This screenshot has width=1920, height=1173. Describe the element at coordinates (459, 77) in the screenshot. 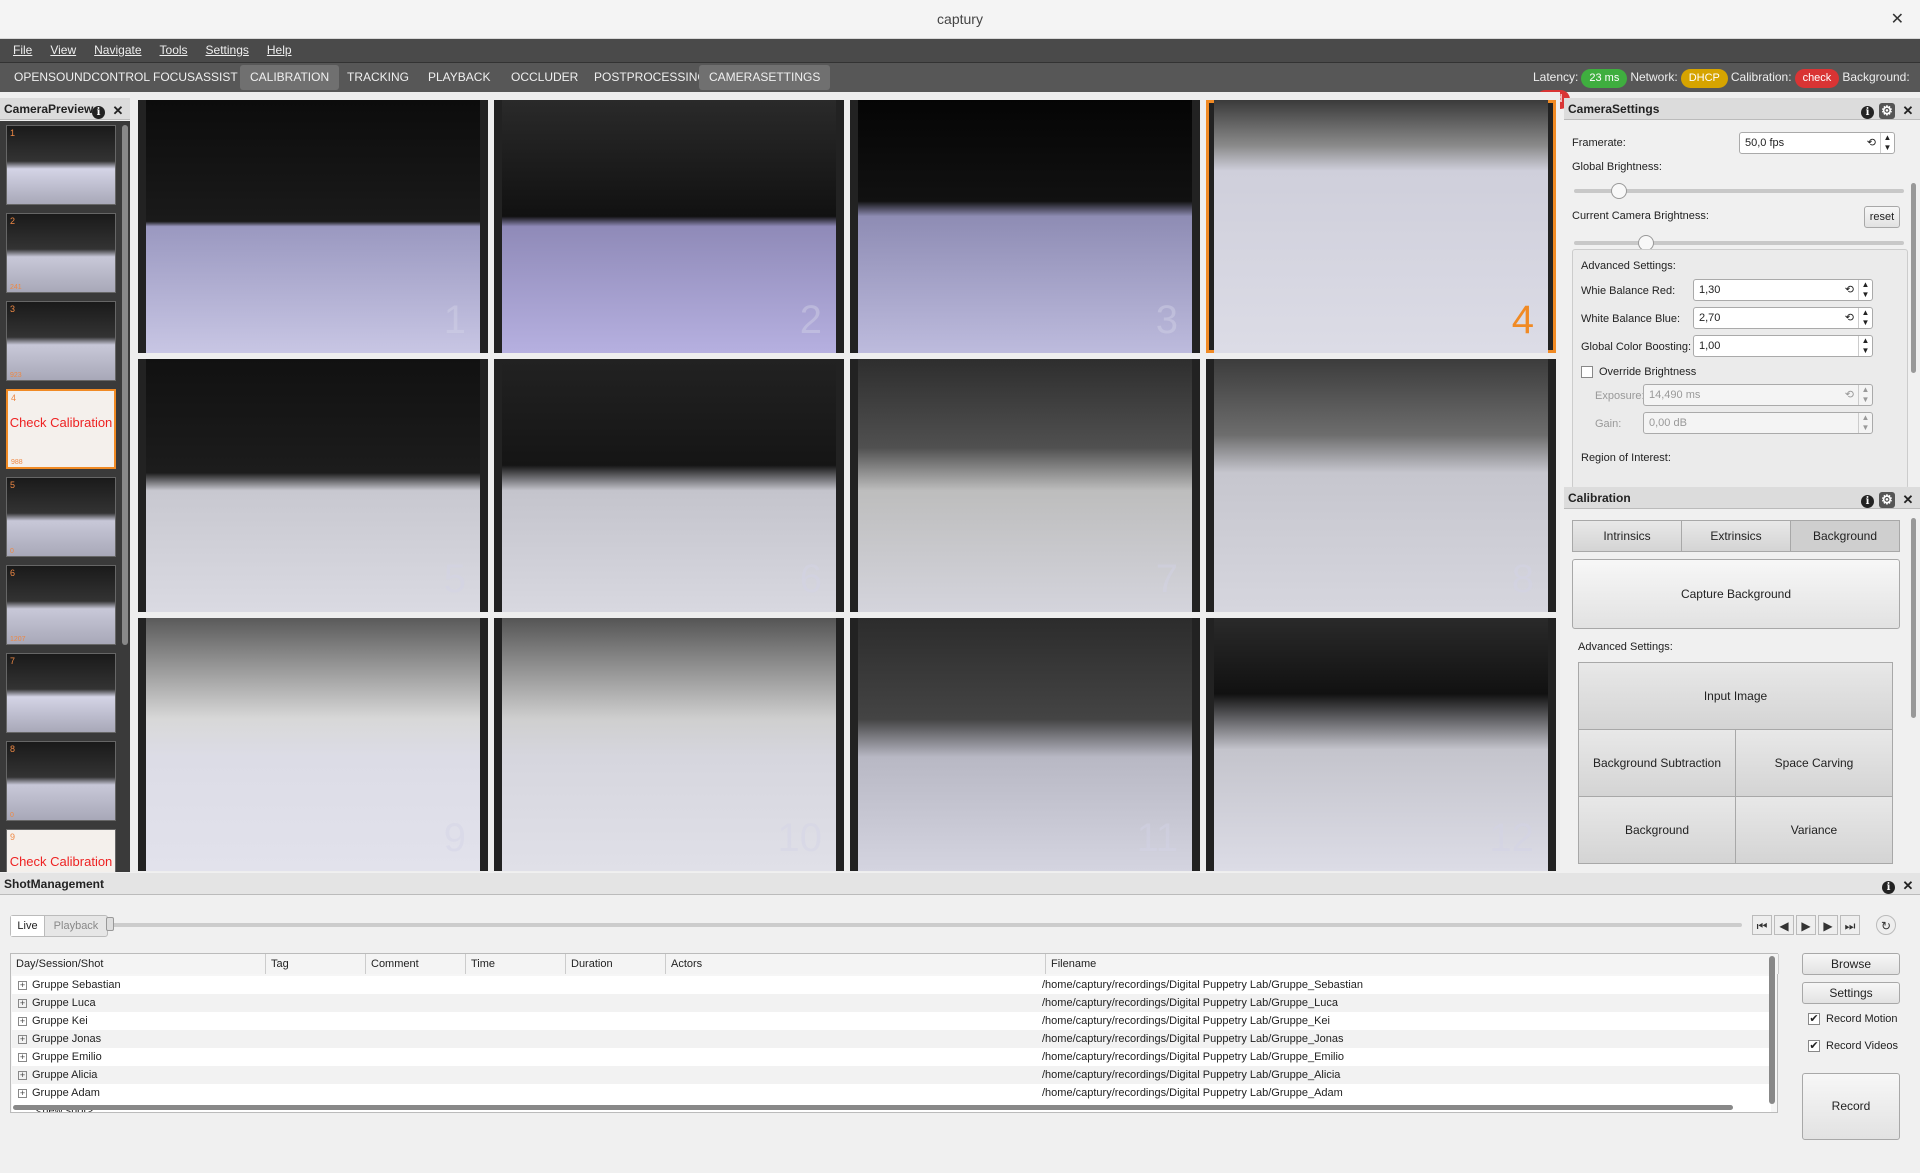

I see `tab-playback: PLAYBACK` at that location.